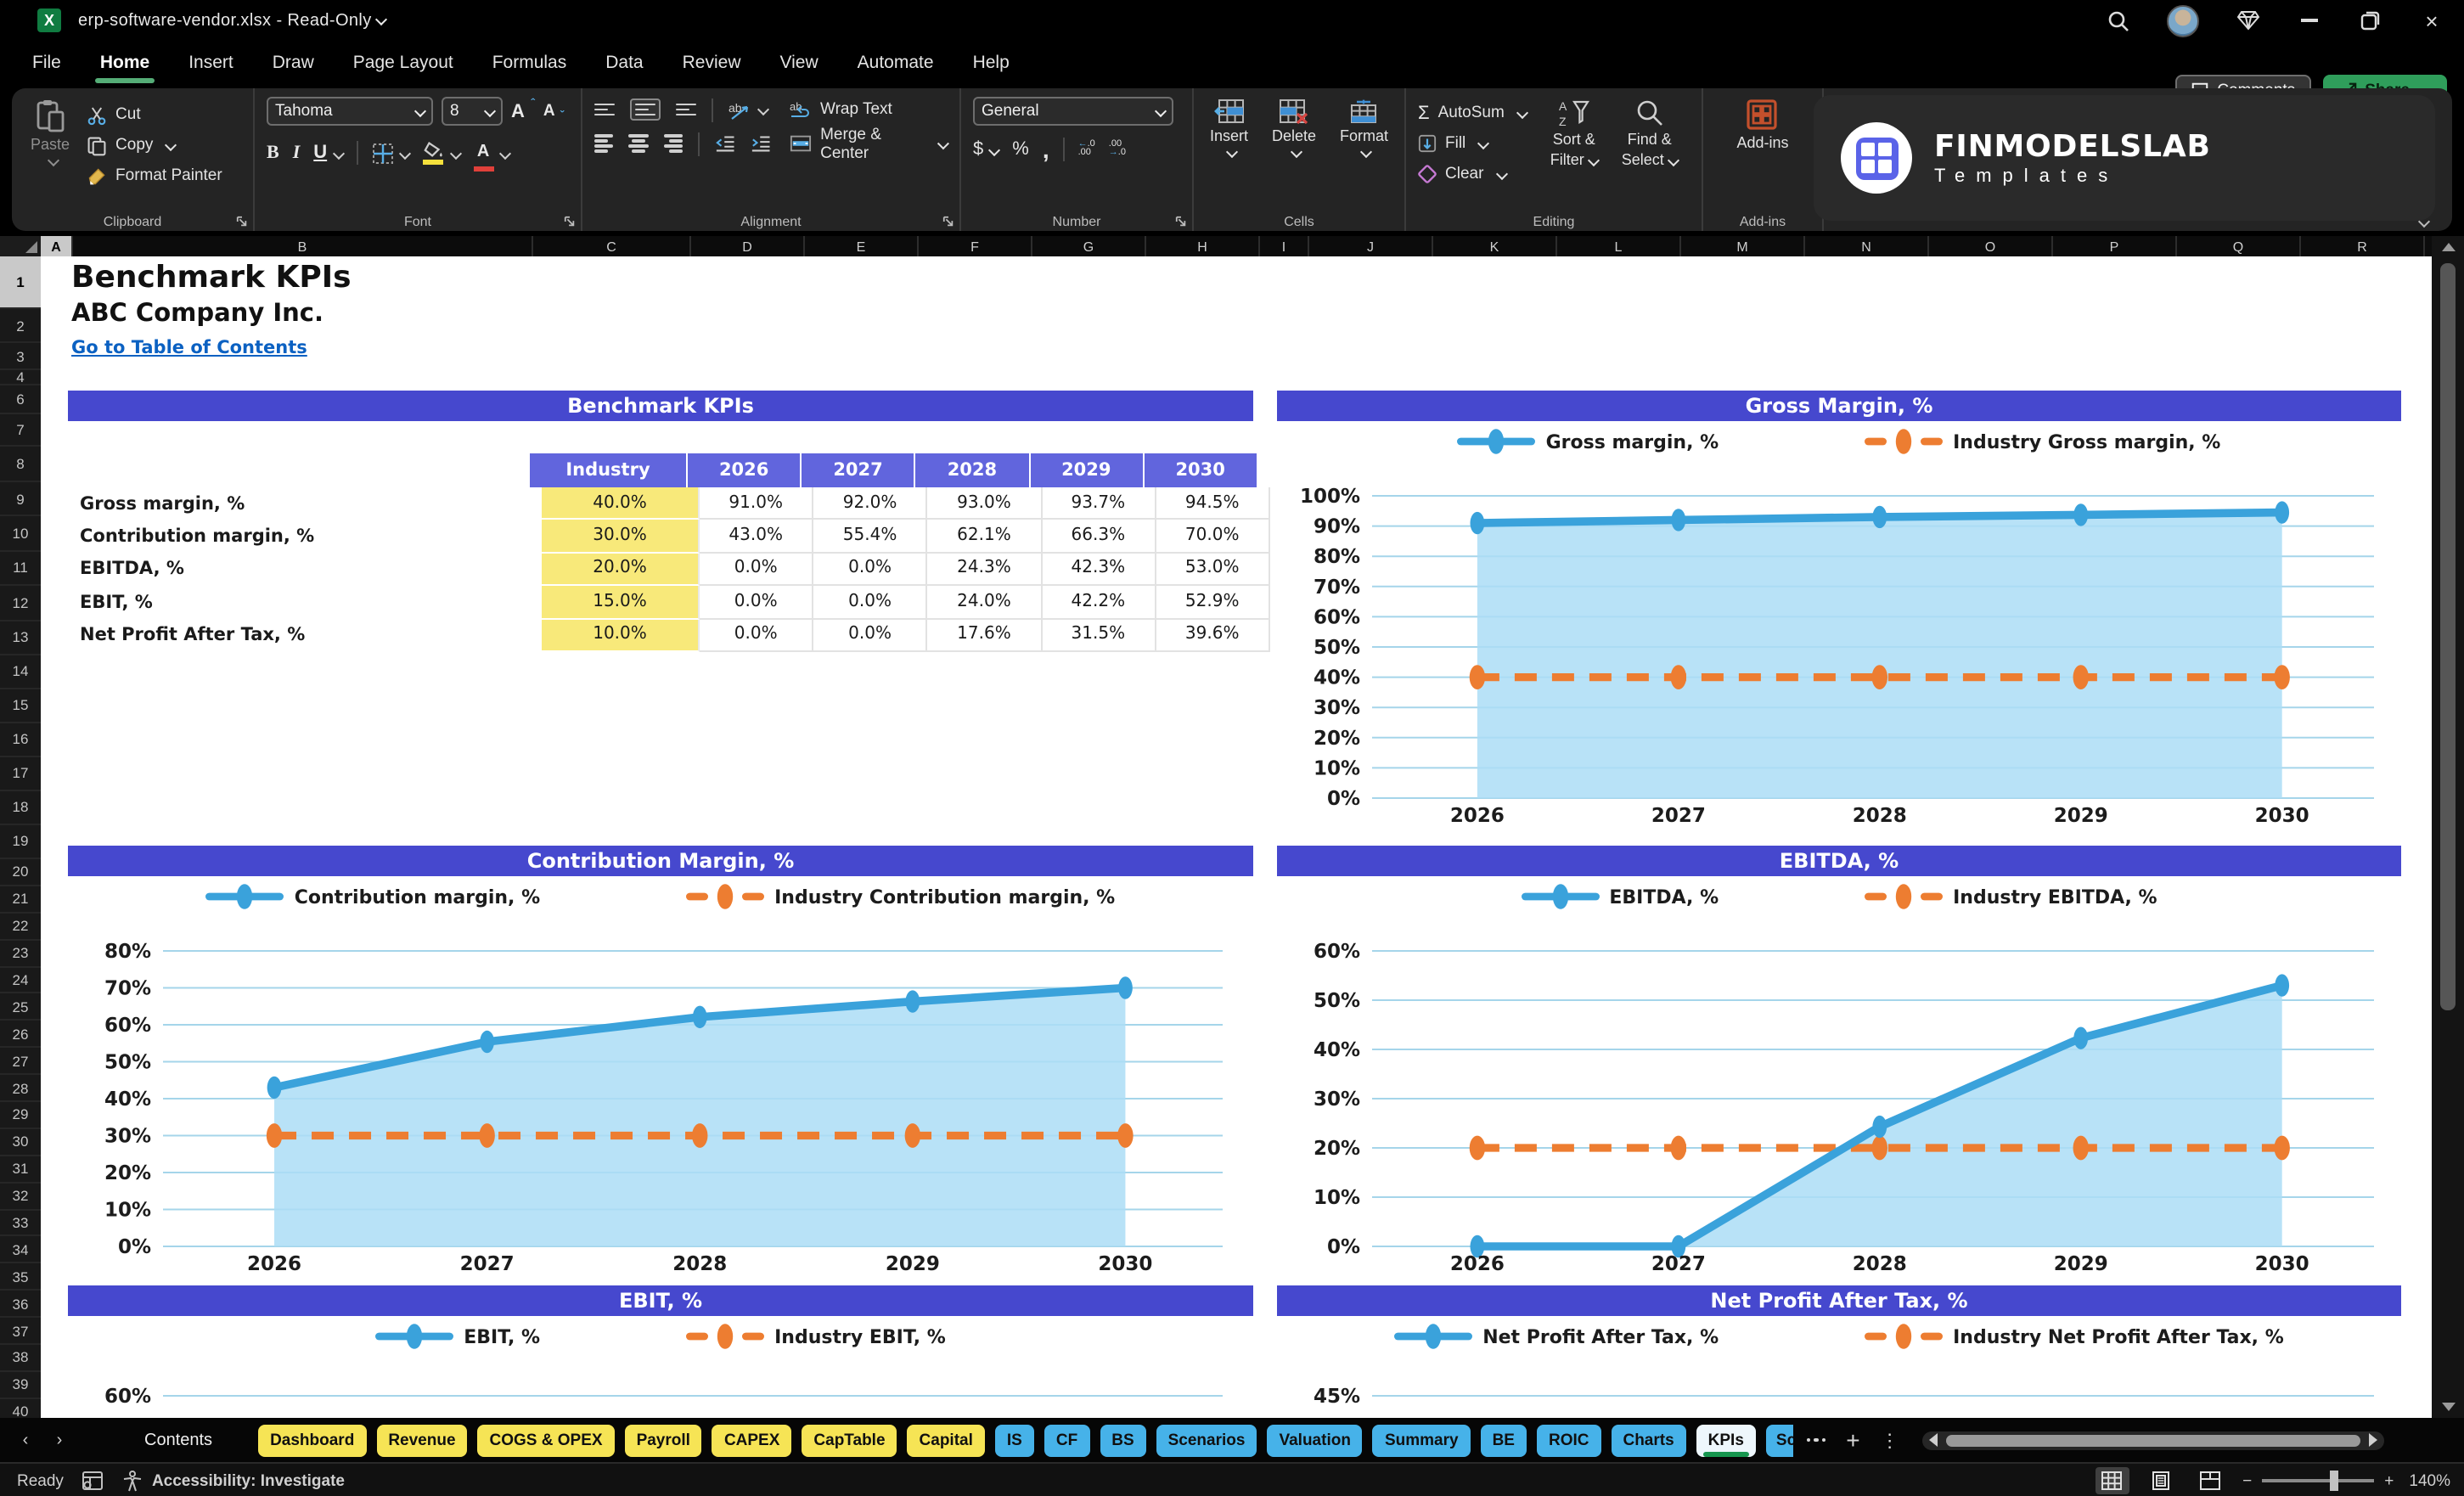  What do you see at coordinates (946, 1440) in the screenshot?
I see `sheet-tab-capital: Capital` at bounding box center [946, 1440].